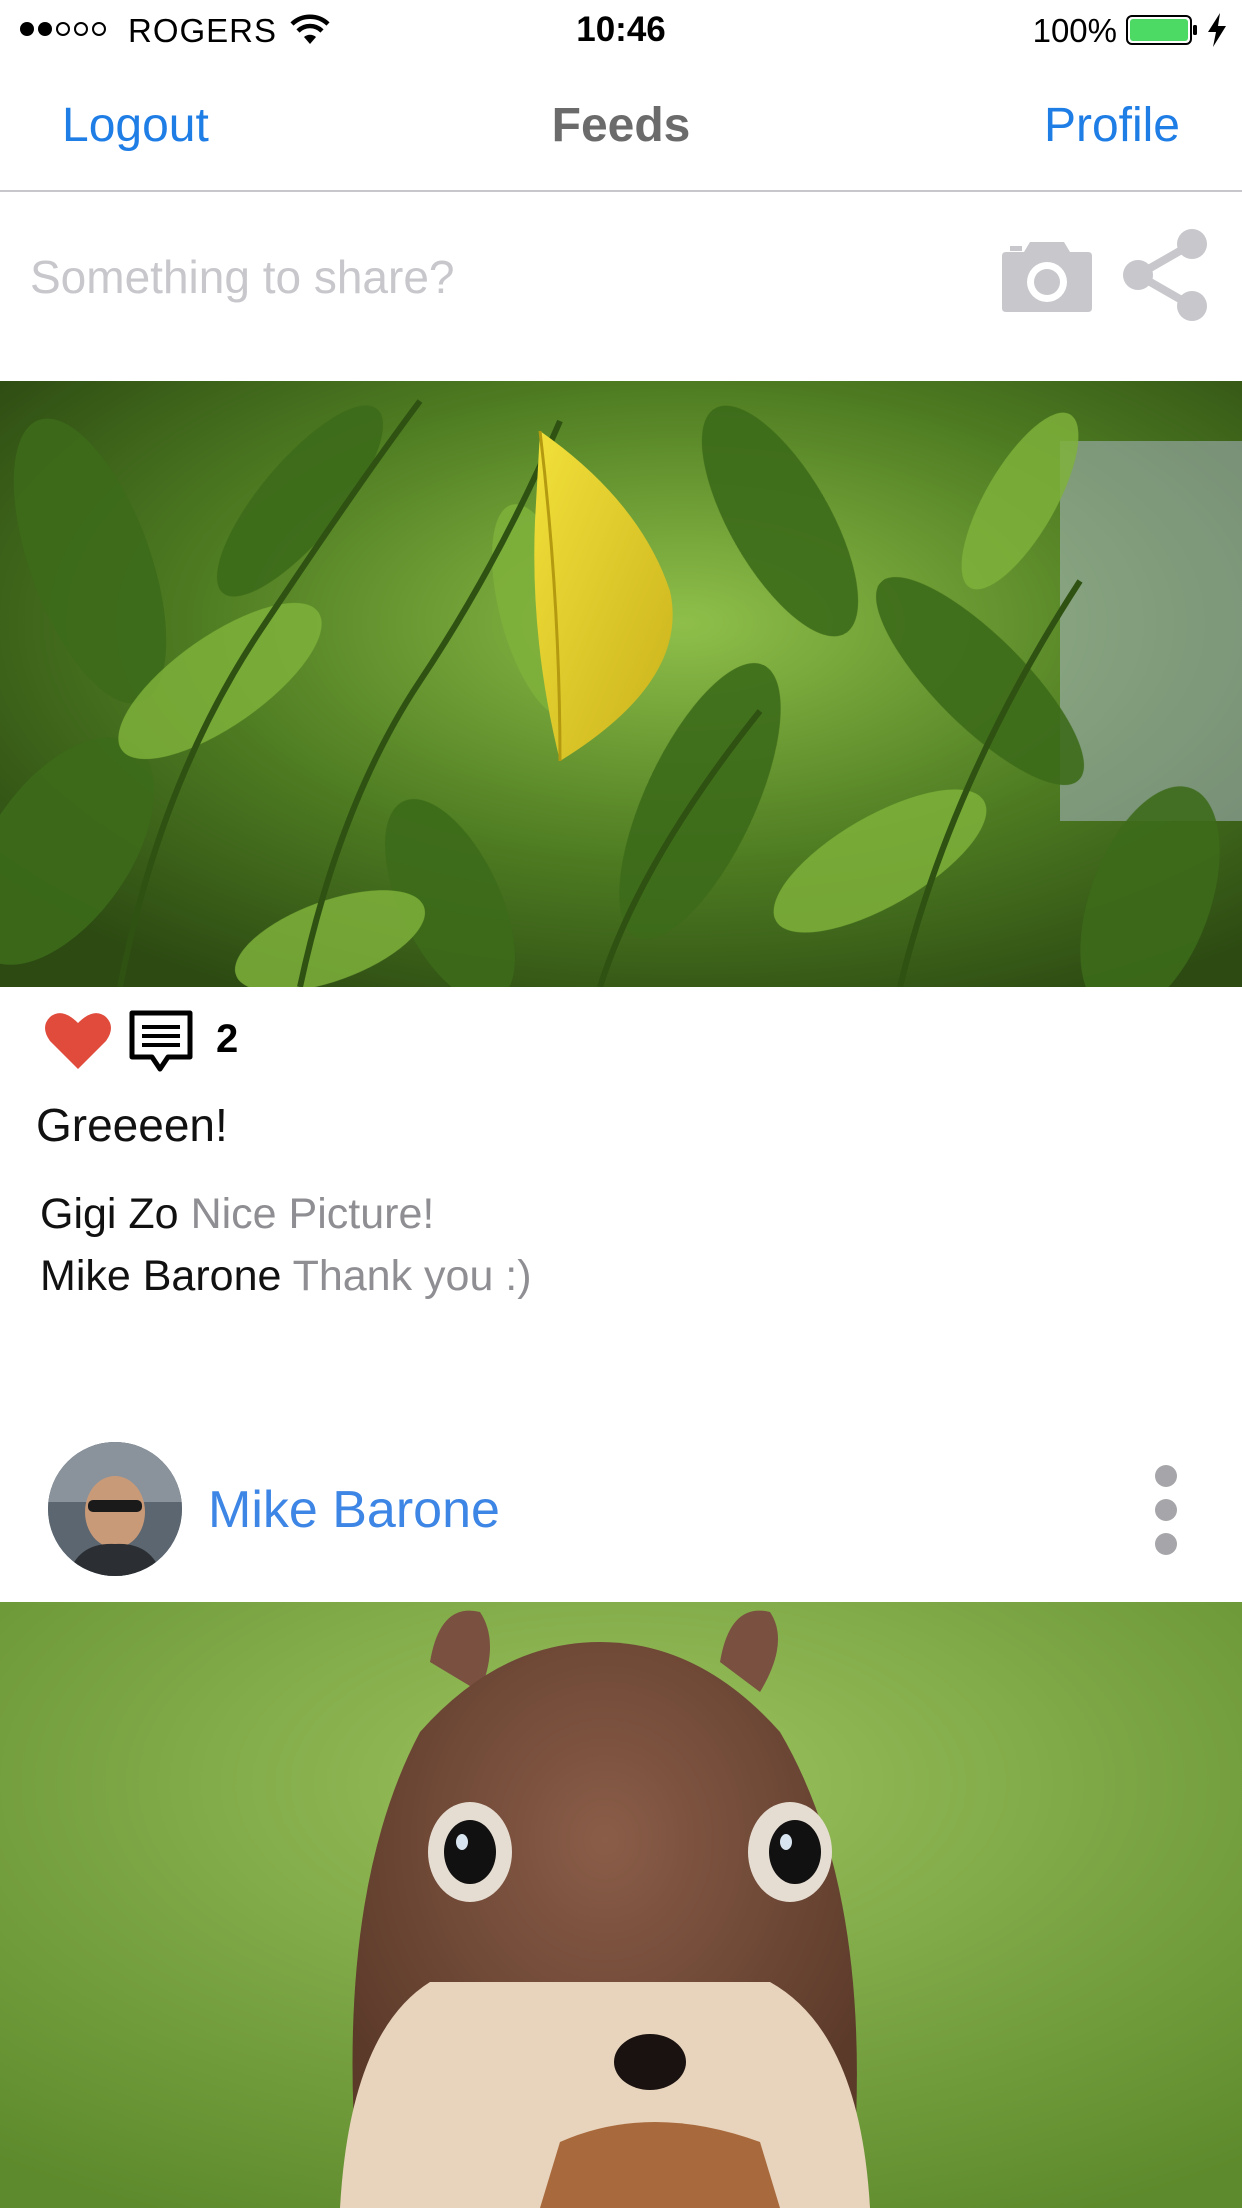 The width and height of the screenshot is (1242, 2208). Describe the element at coordinates (1166, 1510) in the screenshot. I see `more-vertical-icon` at that location.